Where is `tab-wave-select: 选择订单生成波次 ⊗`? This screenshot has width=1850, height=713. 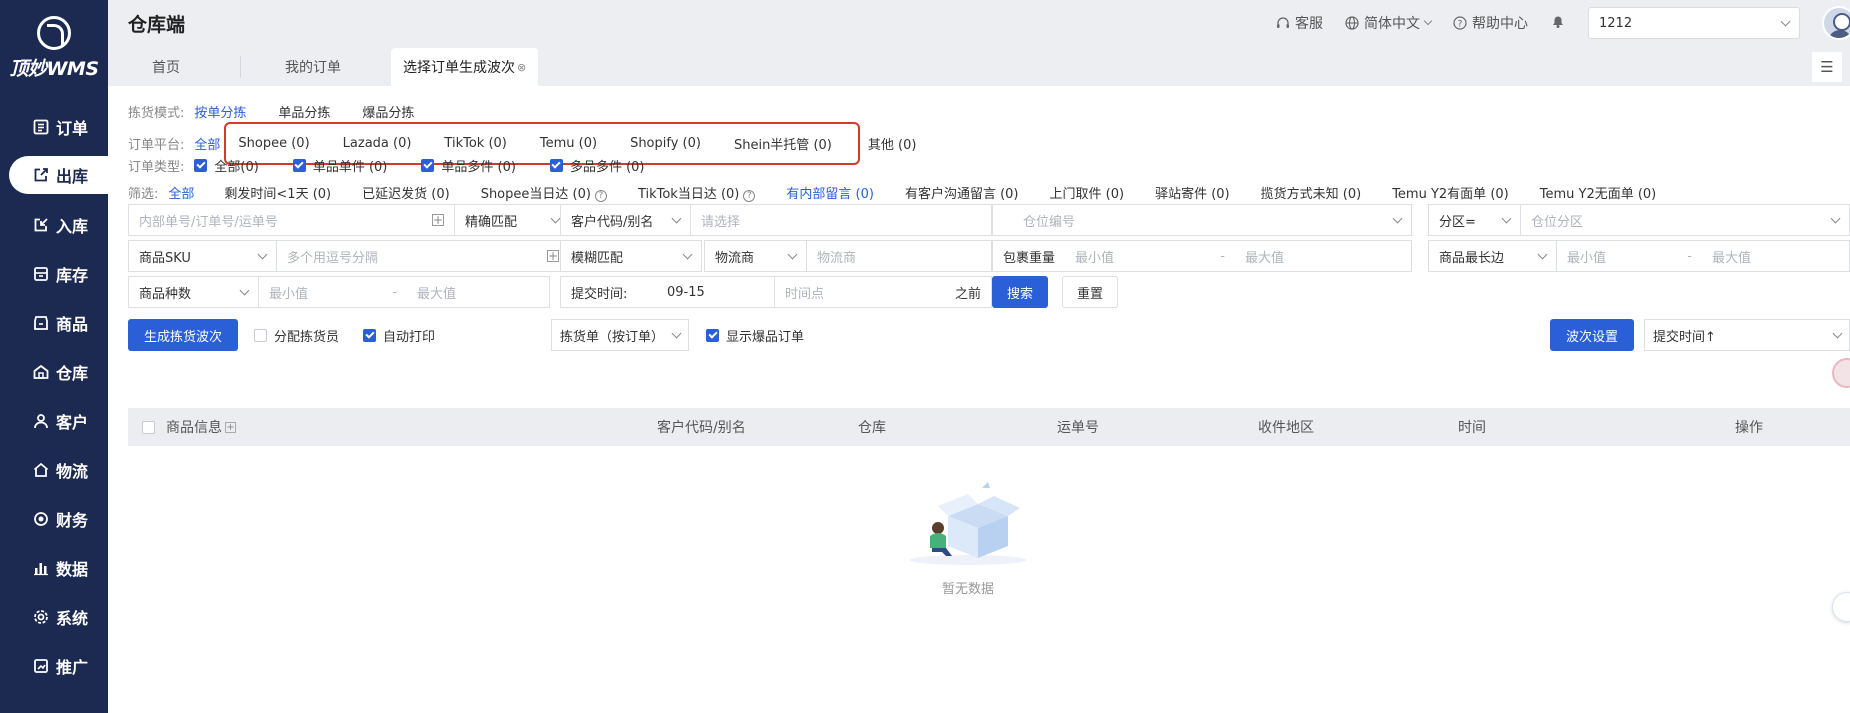
tab-wave-select: 选择订单生成波次 ⊗ is located at coordinates (465, 67).